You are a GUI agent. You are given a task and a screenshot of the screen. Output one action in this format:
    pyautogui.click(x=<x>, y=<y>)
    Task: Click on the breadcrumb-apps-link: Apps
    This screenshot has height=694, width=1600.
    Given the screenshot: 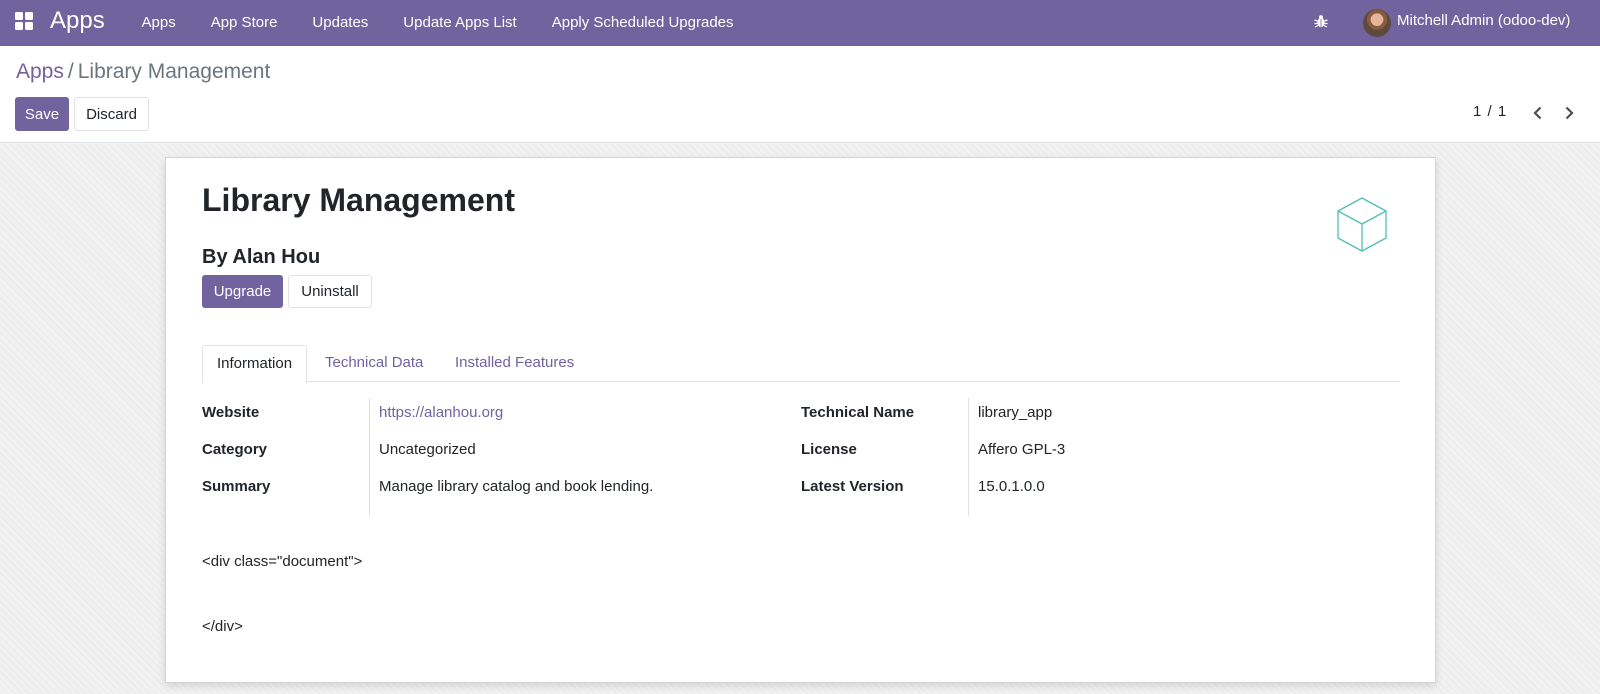 What is the action you would take?
    pyautogui.click(x=40, y=71)
    